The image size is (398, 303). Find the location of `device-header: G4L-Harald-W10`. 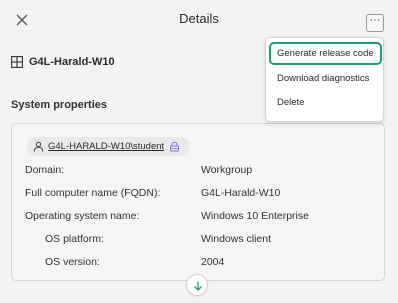

device-header: G4L-Harald-W10 is located at coordinates (63, 62).